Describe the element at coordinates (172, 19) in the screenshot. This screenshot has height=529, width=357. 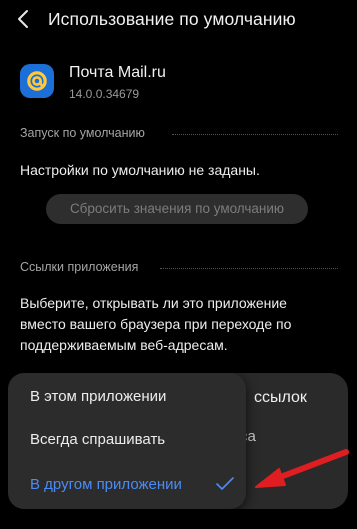
I see `page-title: Использование по умолчанию` at that location.